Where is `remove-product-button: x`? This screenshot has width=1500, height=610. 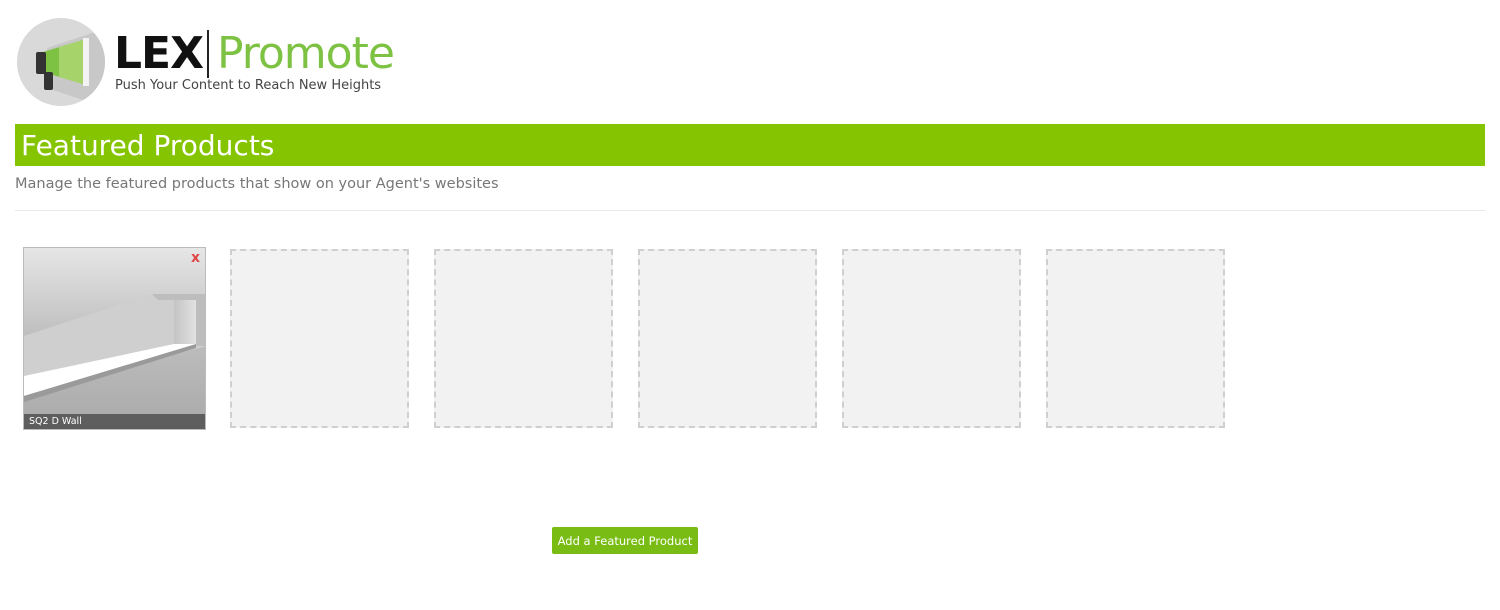 remove-product-button: x is located at coordinates (195, 258).